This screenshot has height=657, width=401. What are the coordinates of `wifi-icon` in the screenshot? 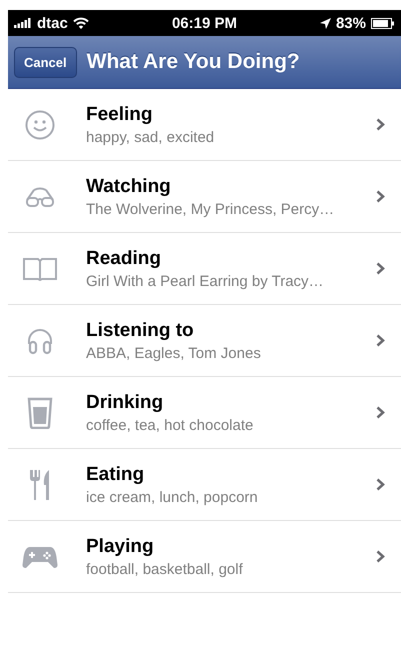 It's located at (80, 23).